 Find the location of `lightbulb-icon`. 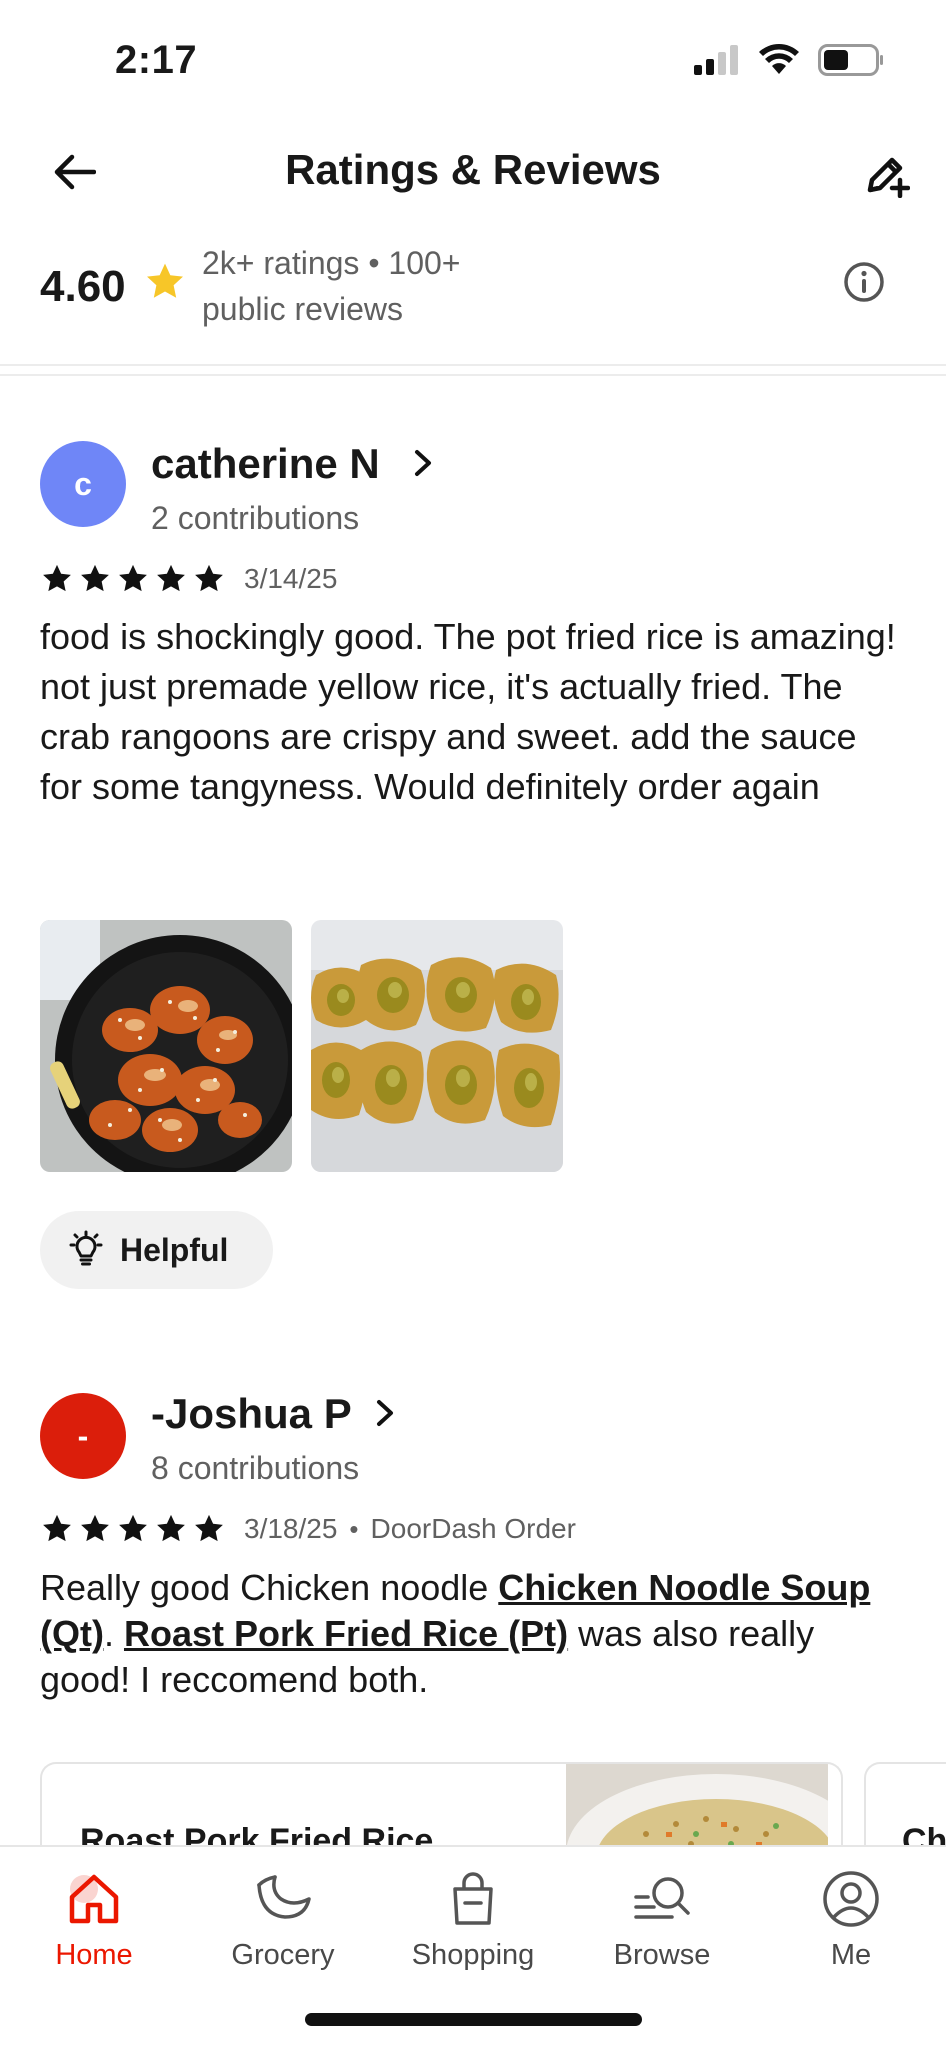

lightbulb-icon is located at coordinates (86, 1248).